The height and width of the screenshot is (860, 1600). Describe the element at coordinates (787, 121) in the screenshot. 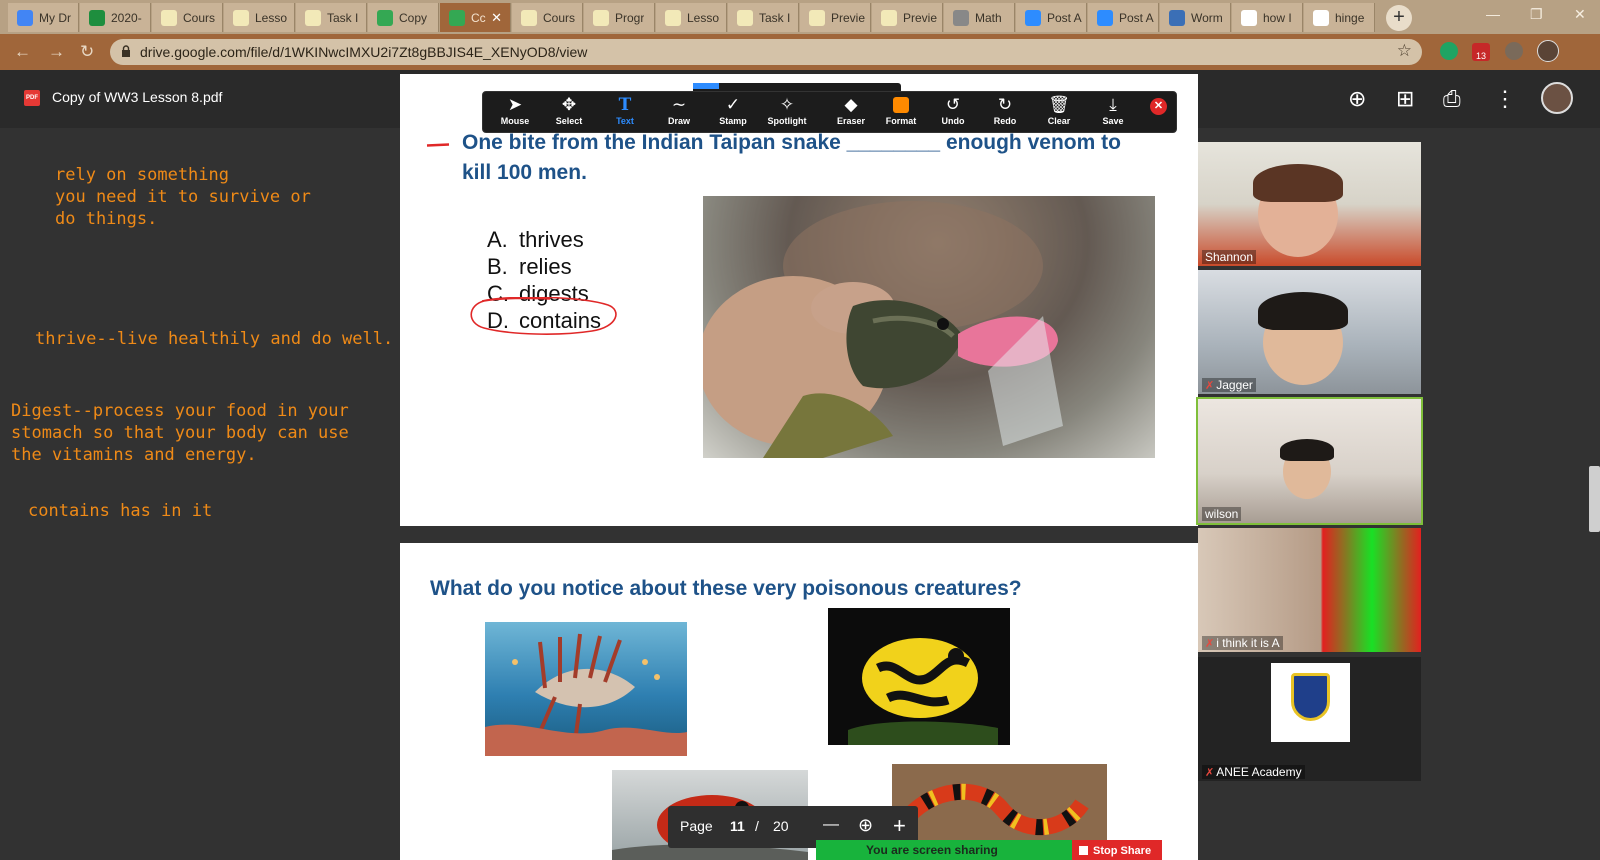

I see `tool-label: Spotlight` at that location.